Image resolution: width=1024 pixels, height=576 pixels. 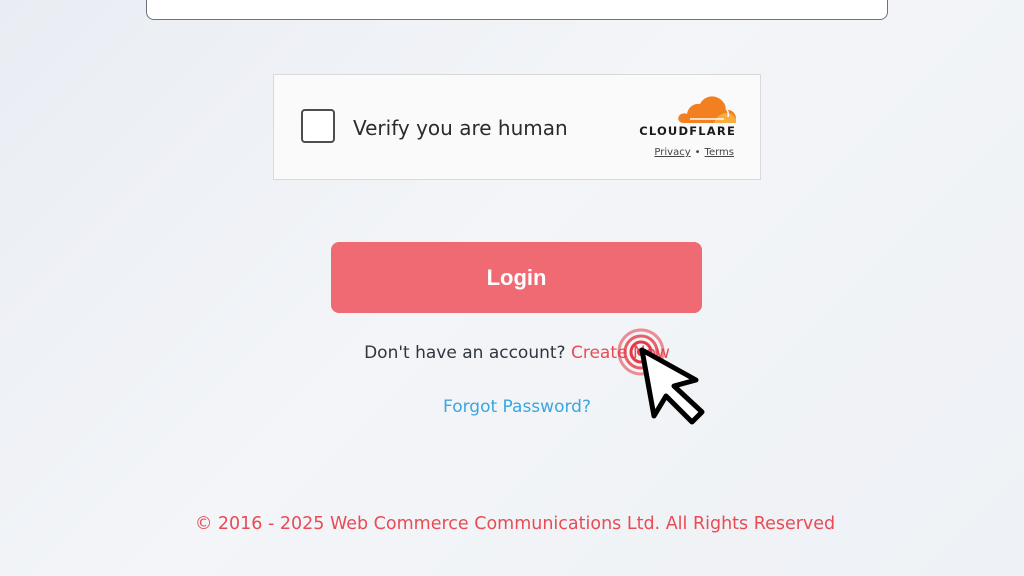 What do you see at coordinates (687, 131) in the screenshot?
I see `cloudflare-wordmark: CLOUDFLARE` at bounding box center [687, 131].